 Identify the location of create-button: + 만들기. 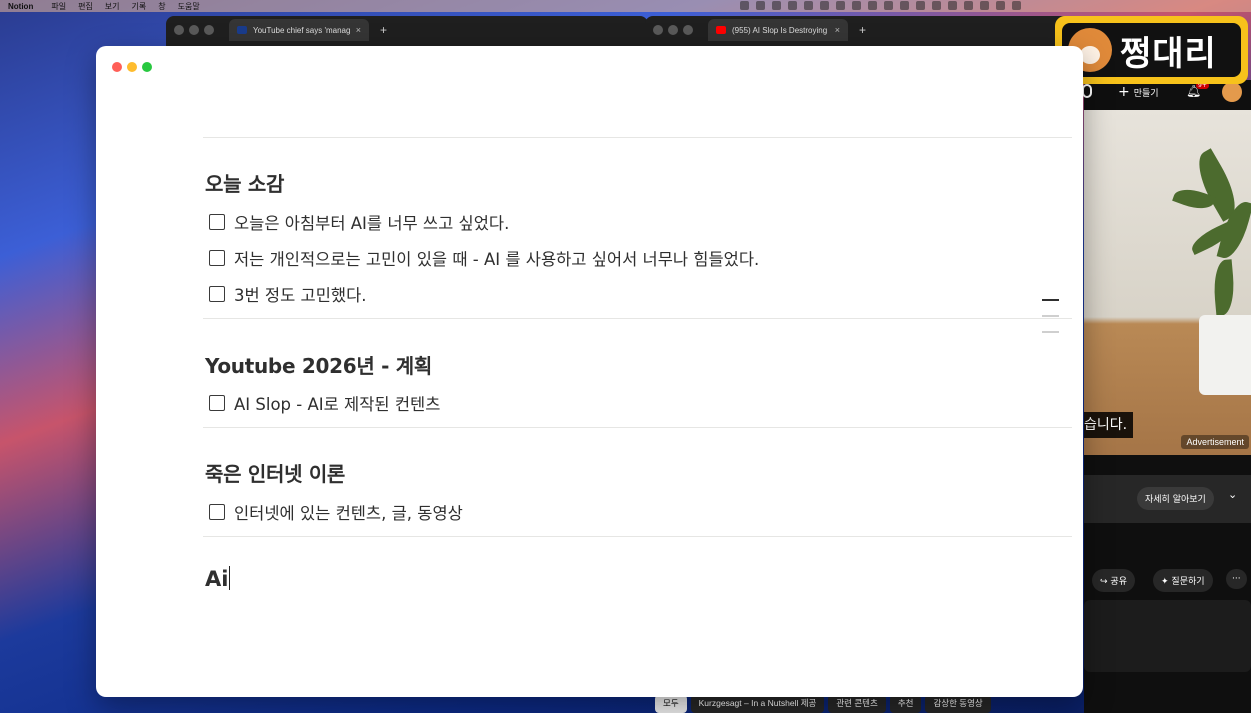
(1138, 92).